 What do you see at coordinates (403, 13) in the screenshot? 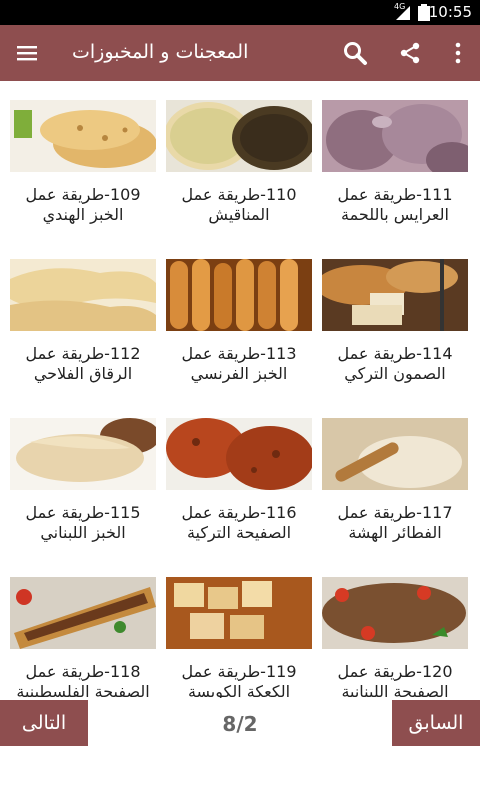
I see `signal-icon` at bounding box center [403, 13].